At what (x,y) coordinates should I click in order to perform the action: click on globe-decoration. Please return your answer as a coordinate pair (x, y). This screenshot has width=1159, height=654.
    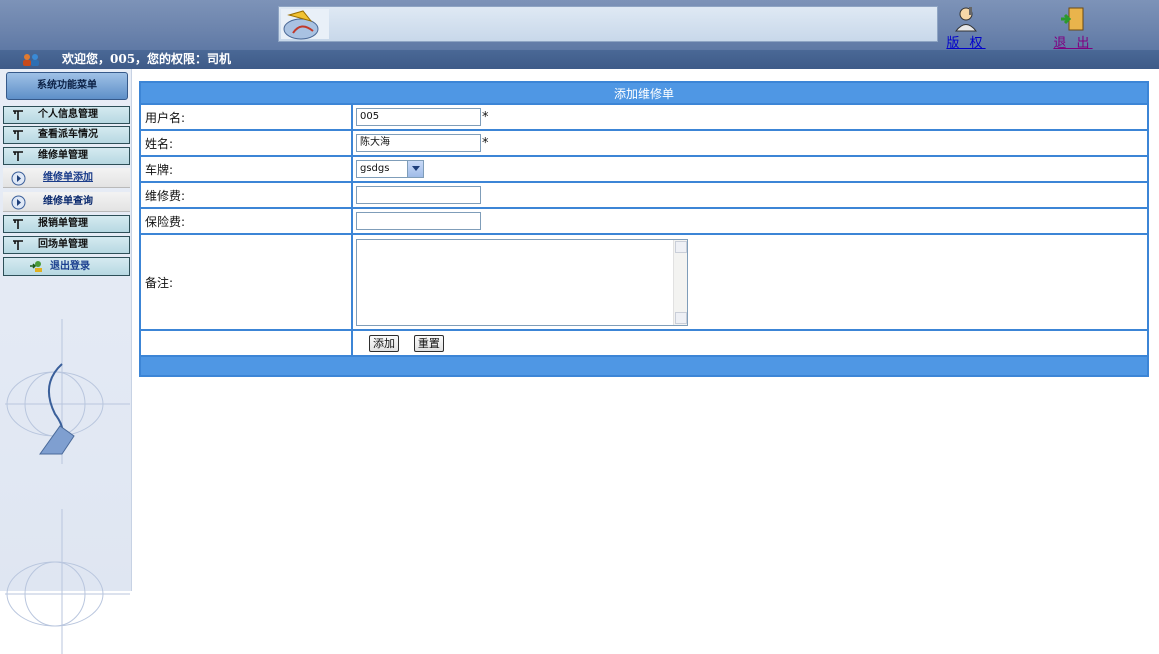
    Looking at the image, I should click on (67, 581).